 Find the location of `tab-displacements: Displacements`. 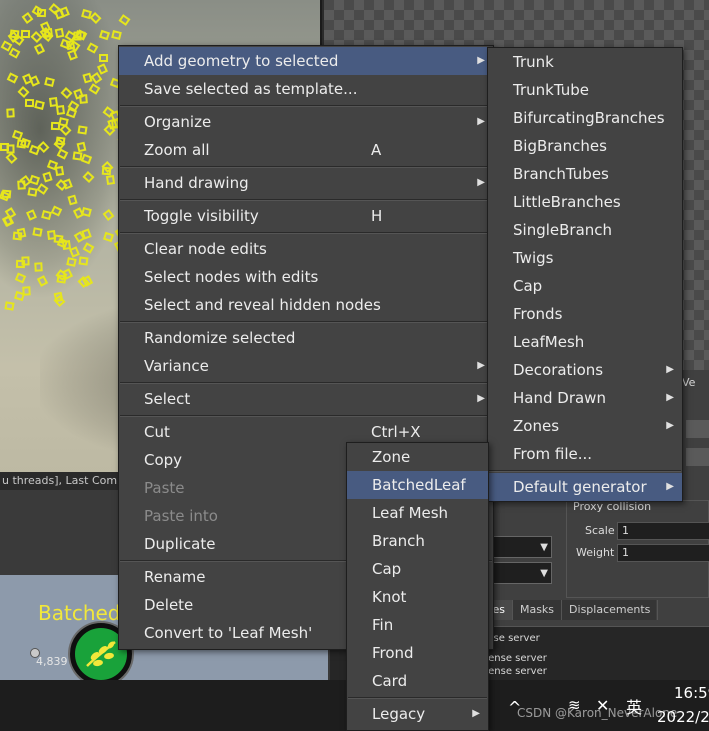

tab-displacements: Displacements is located at coordinates (610, 610).